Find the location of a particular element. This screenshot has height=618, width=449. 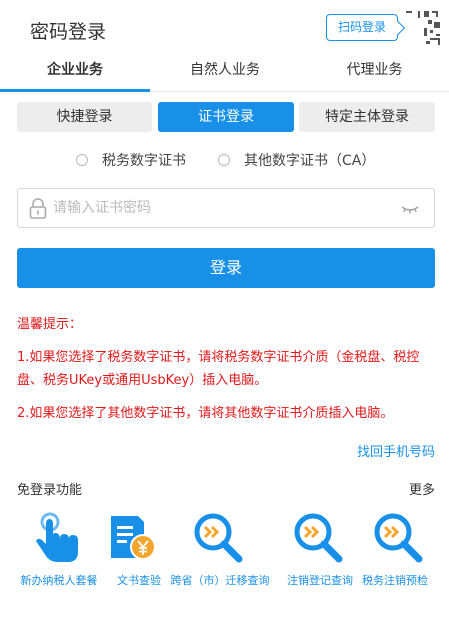

password-input is located at coordinates (223, 208).